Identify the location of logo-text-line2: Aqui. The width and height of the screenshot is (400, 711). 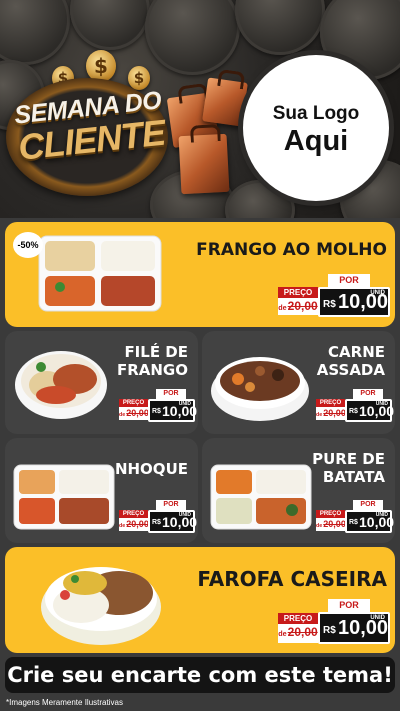
(316, 141).